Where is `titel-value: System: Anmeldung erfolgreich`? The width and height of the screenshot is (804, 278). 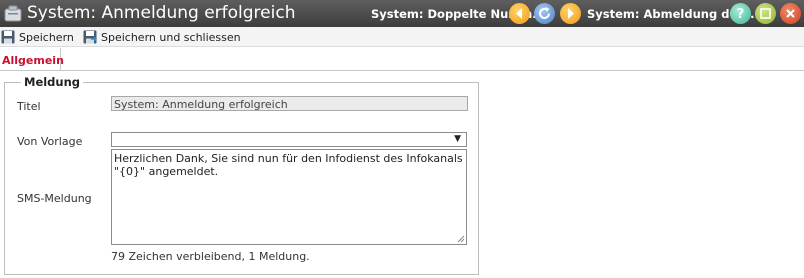
titel-value: System: Anmeldung erfolgreich is located at coordinates (201, 104).